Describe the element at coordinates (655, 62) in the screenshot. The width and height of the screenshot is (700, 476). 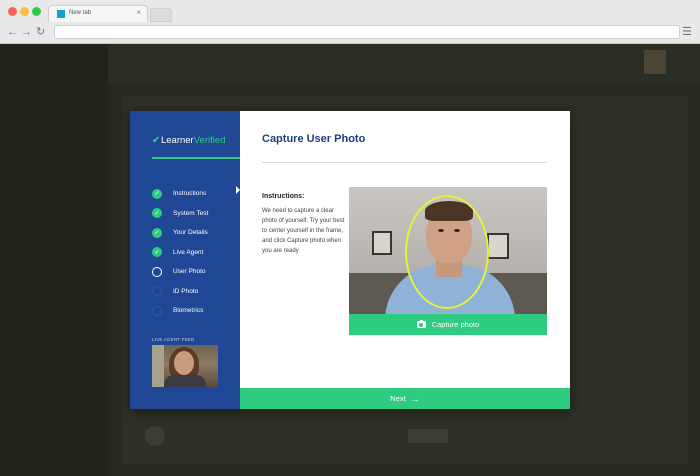
I see `background-avatar` at that location.